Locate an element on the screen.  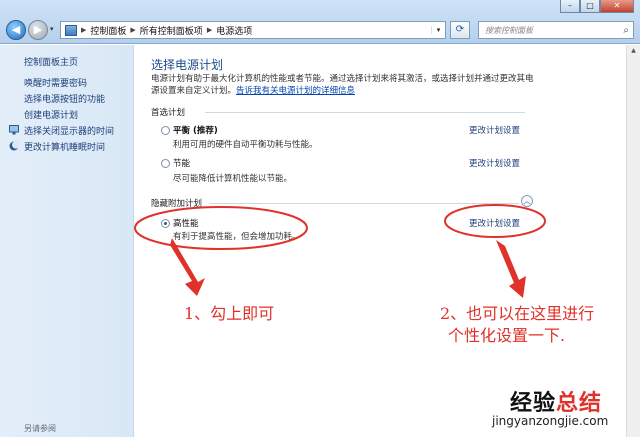
plan-desc-balanced: 利用可用的硬件自动平衡功耗与性能。 is located at coordinates (245, 145).